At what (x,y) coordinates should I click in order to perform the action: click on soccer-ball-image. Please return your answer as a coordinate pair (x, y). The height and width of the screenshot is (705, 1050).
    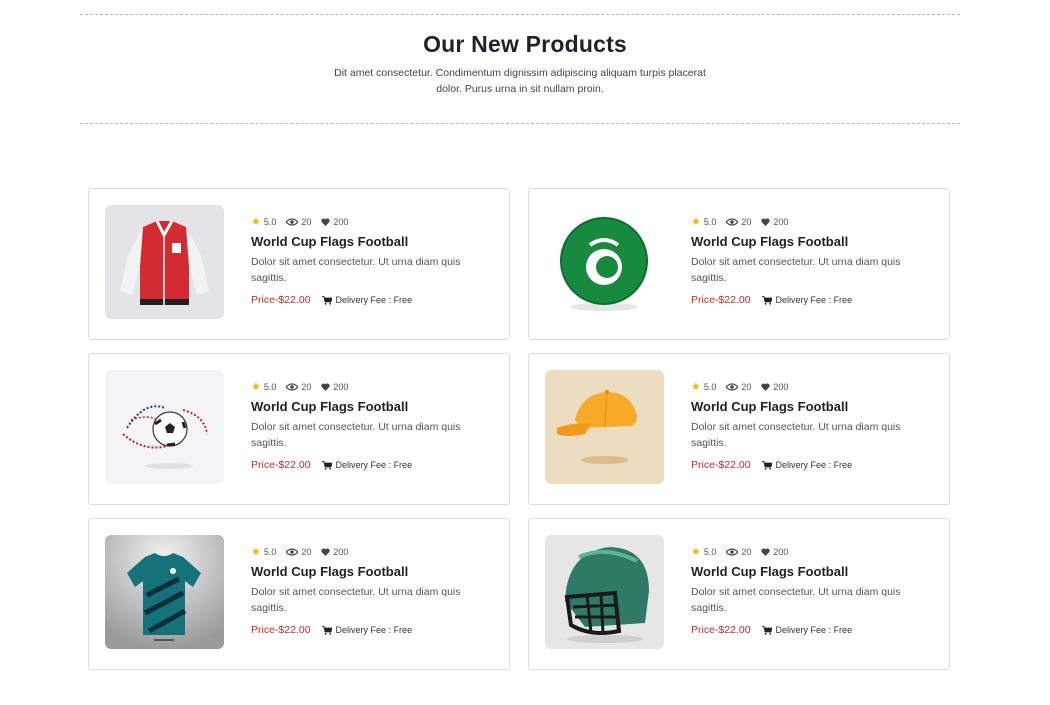
    Looking at the image, I should click on (164, 427).